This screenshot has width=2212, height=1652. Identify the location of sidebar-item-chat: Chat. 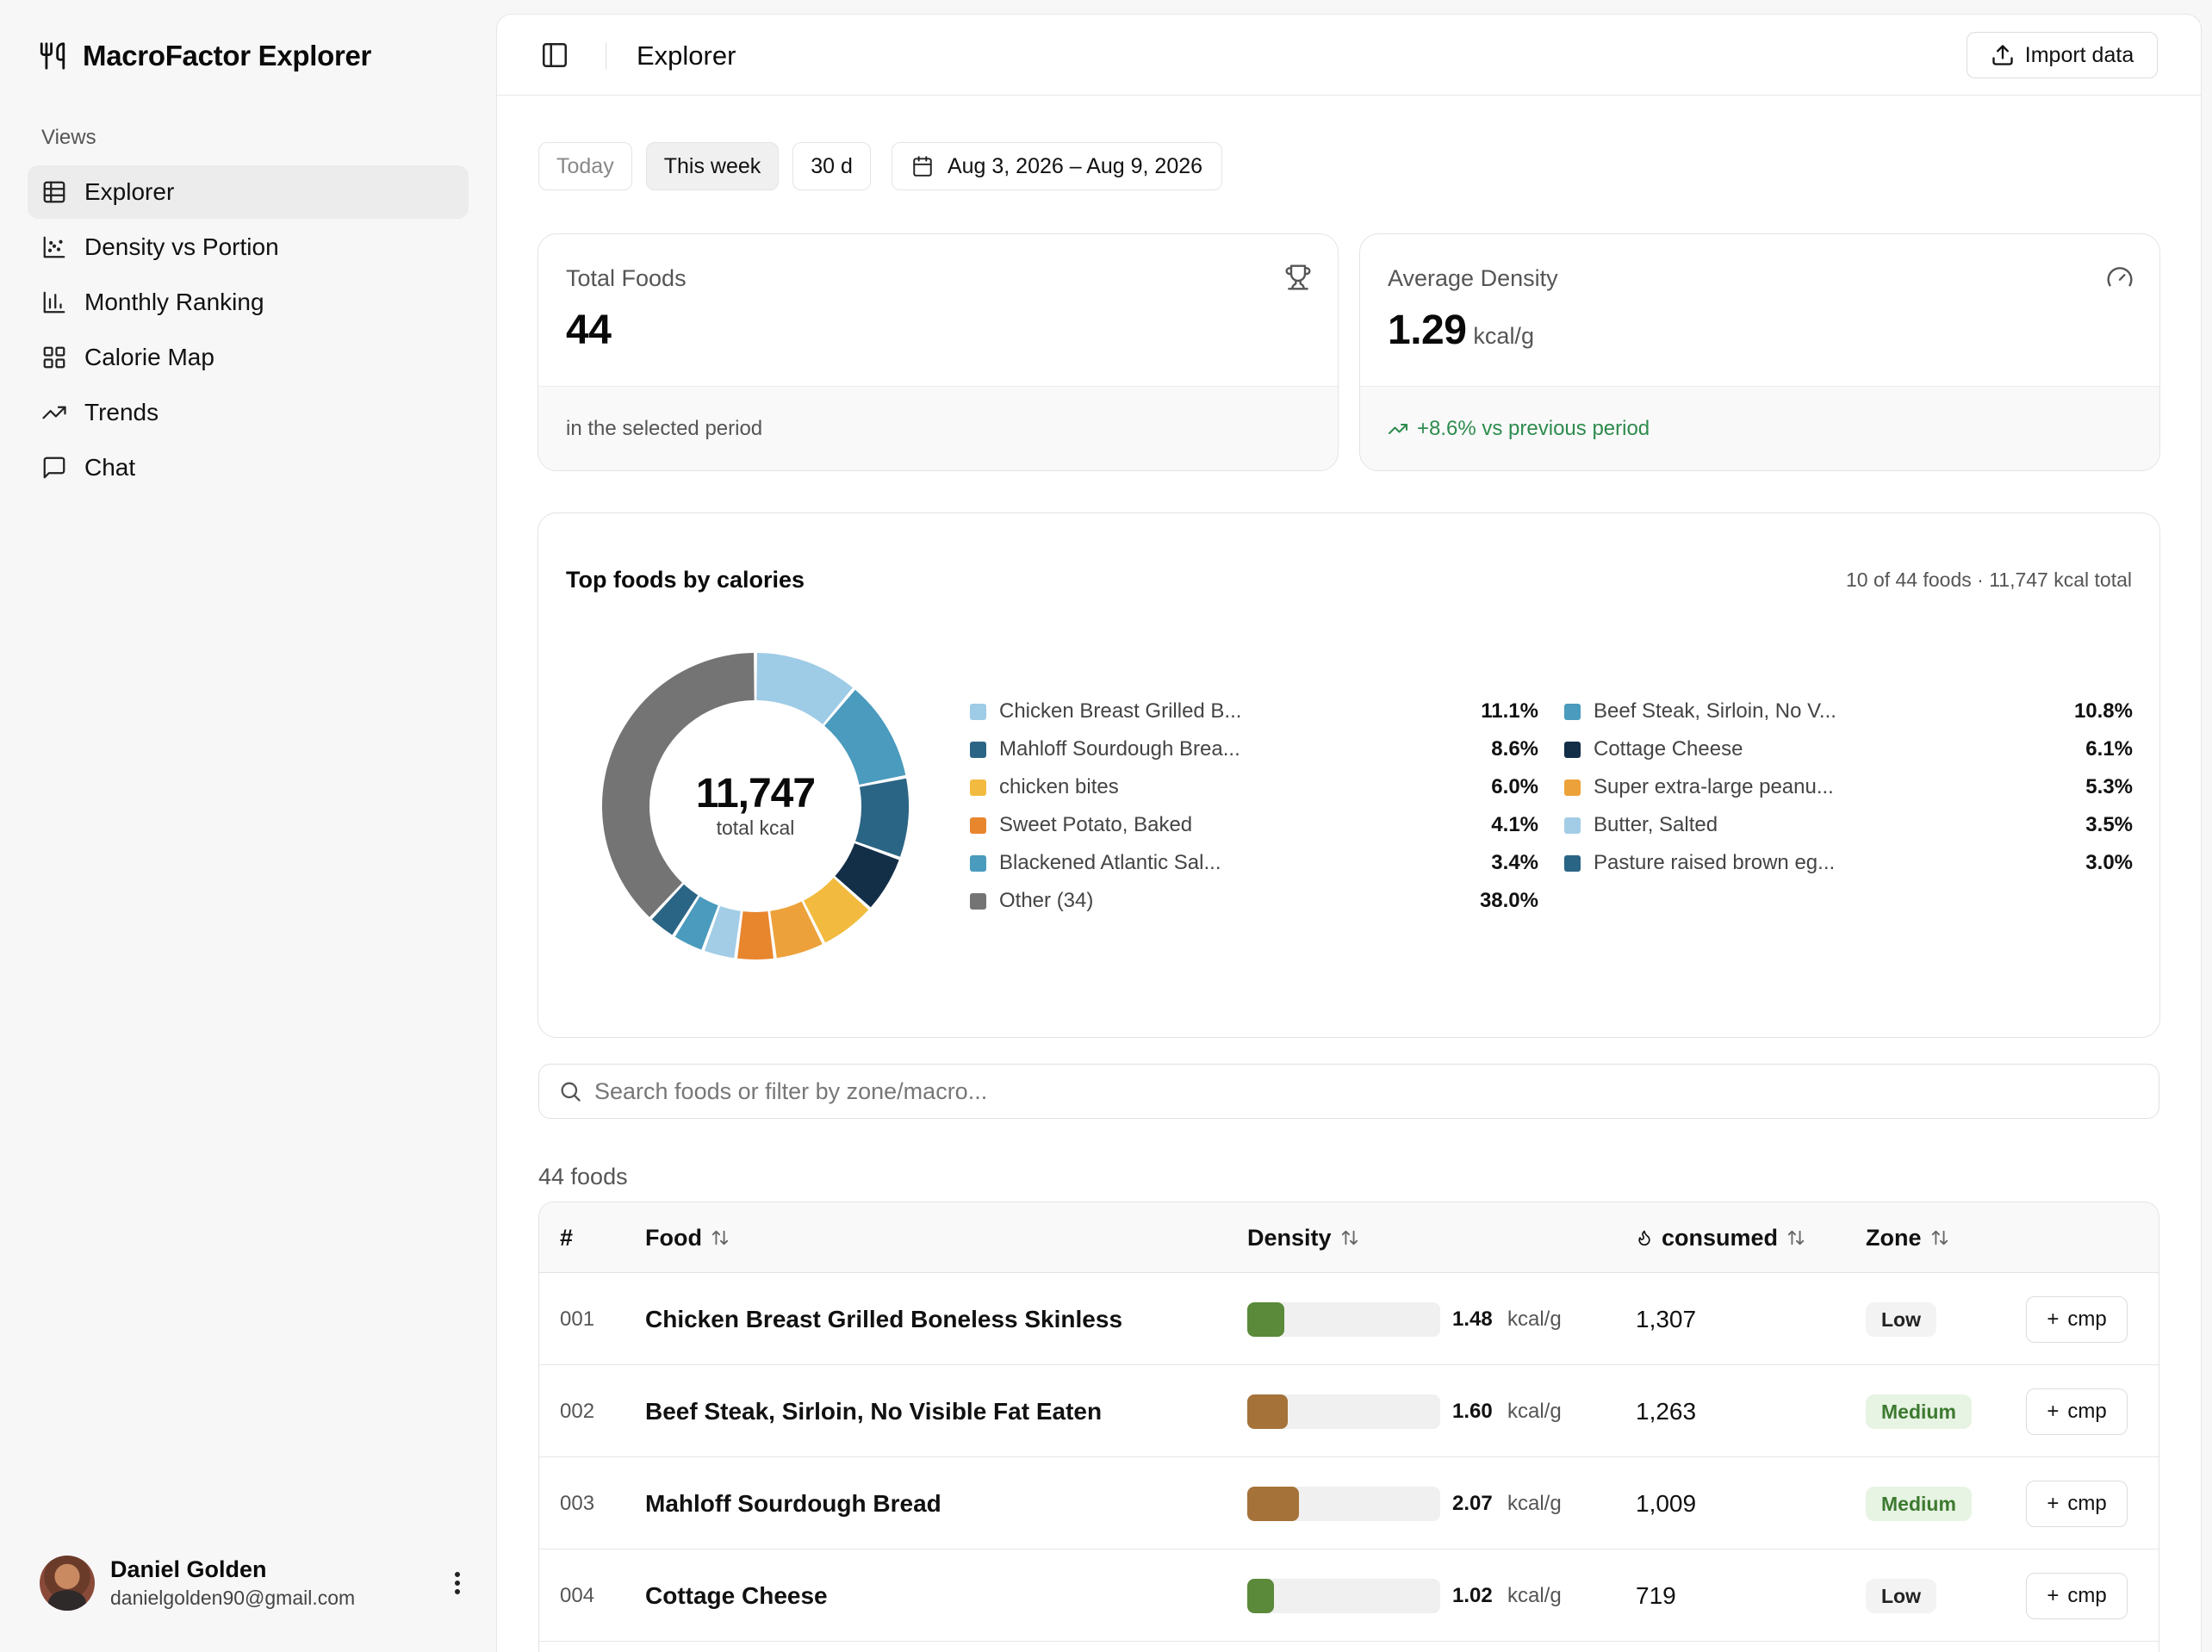
(248, 467).